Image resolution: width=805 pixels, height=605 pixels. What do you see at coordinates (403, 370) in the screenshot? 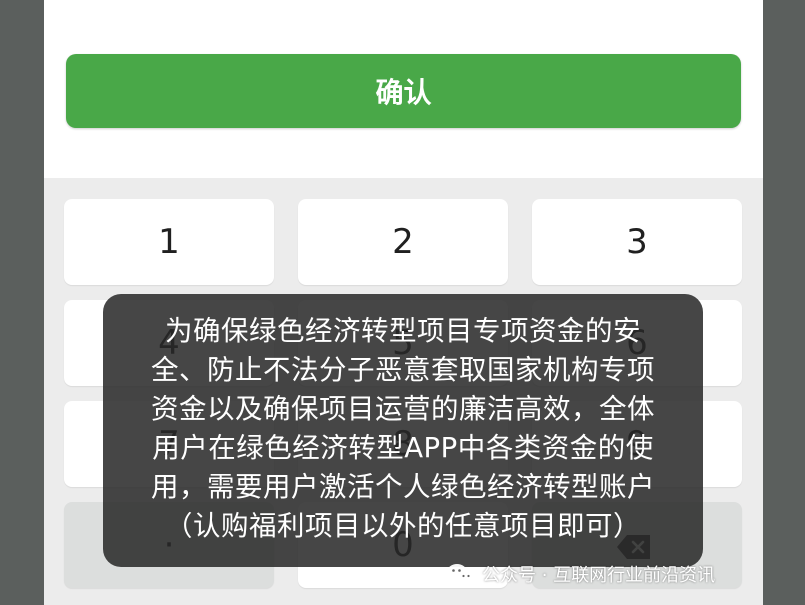
I see `toast-line: 全、防止不法分子恶意套取国家机构专项` at bounding box center [403, 370].